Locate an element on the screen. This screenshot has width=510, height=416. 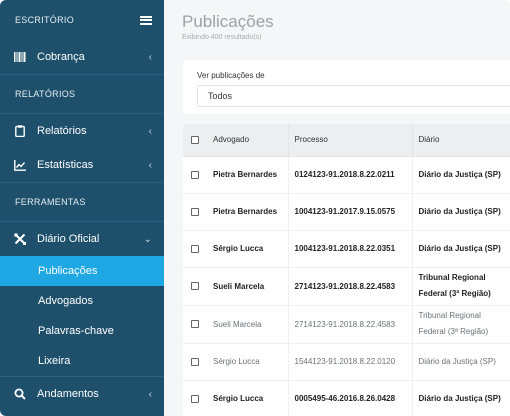
table-header-row: Advogado Processo Diário is located at coordinates (346, 140).